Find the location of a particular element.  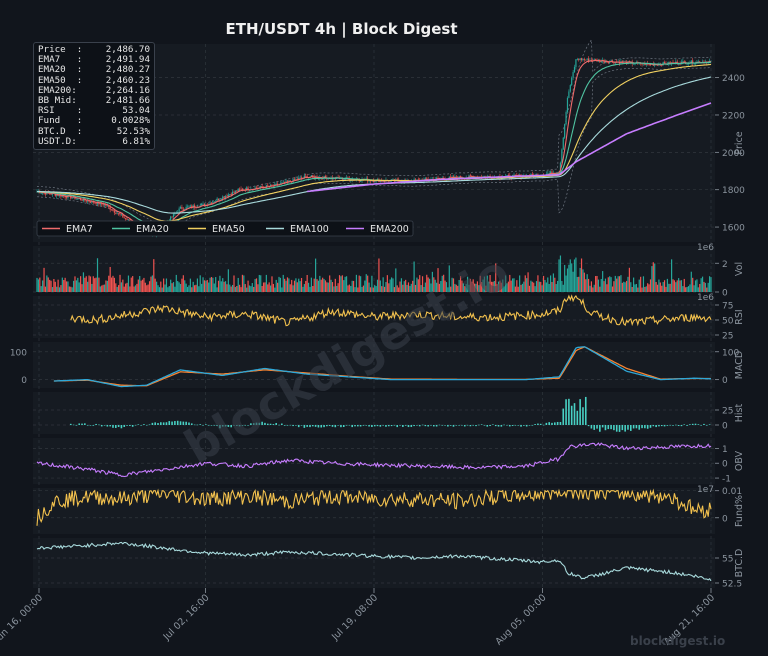

legend-label-ema200: EMA200 is located at coordinates (389, 229).